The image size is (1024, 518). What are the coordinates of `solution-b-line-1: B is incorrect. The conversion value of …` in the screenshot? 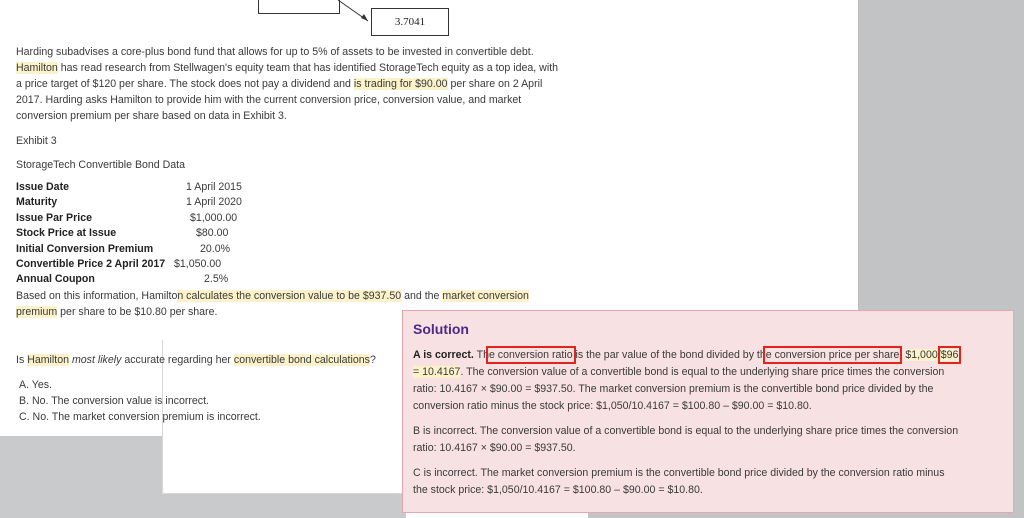 It's located at (686, 431).